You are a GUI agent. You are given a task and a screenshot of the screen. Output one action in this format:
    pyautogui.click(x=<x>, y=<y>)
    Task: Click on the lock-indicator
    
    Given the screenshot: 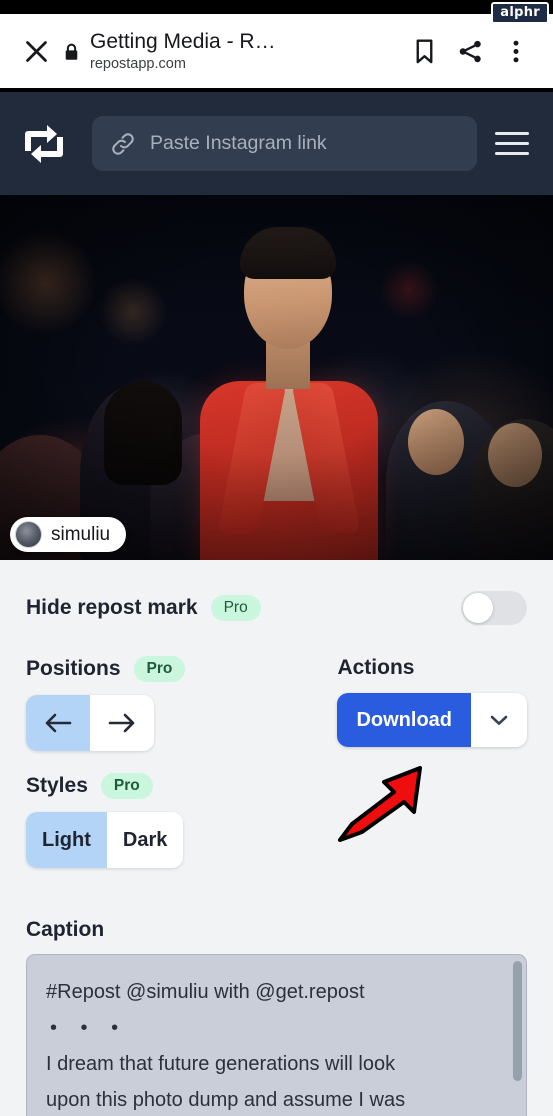 What is the action you would take?
    pyautogui.click(x=71, y=51)
    